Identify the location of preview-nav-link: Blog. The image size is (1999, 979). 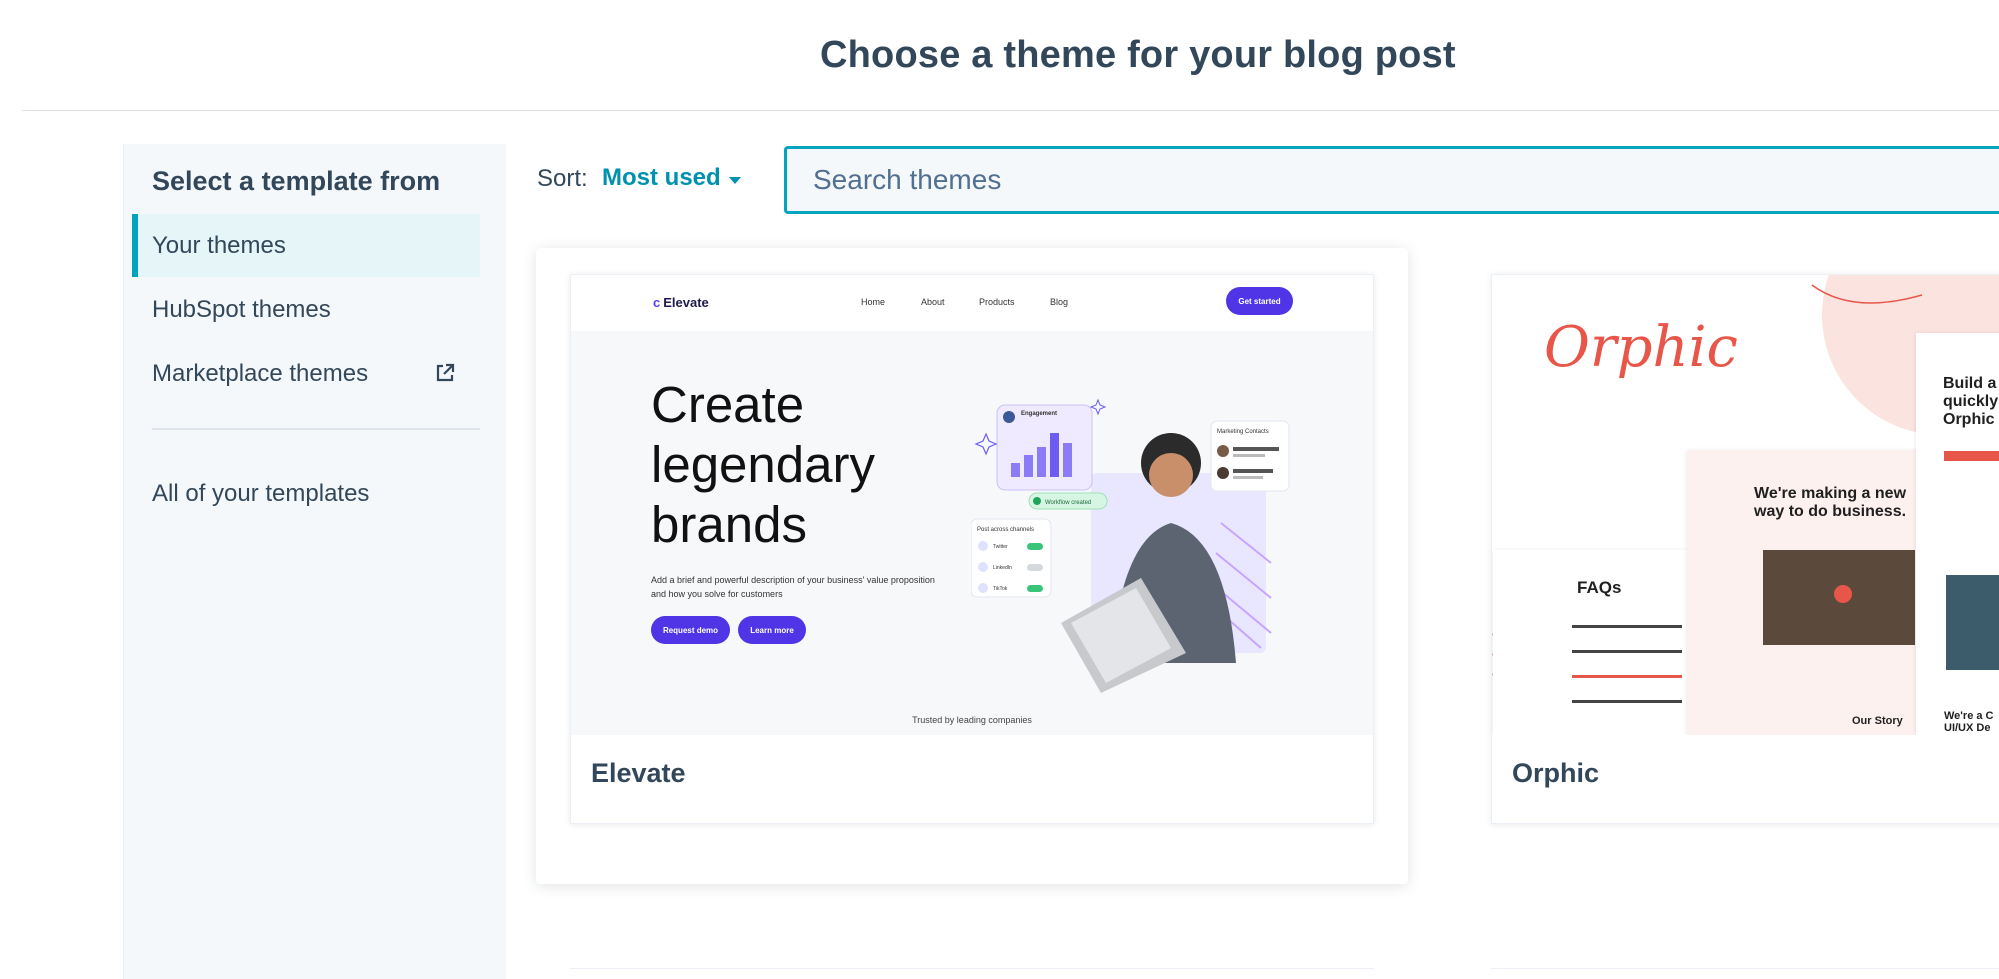
(1059, 302).